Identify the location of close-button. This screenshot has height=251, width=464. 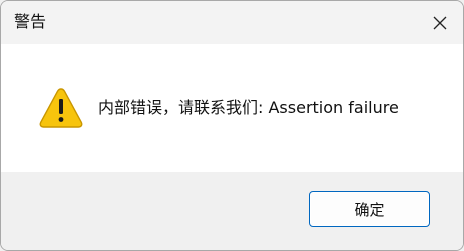
(440, 22).